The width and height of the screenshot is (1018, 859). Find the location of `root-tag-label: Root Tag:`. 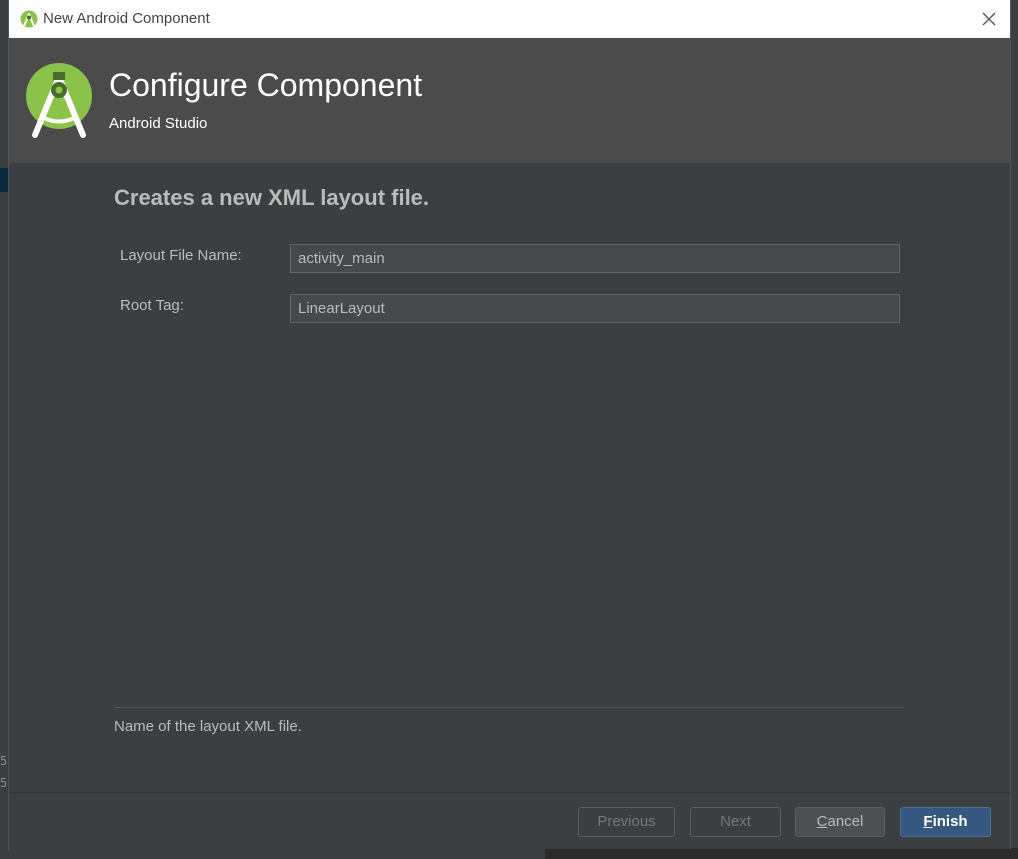

root-tag-label: Root Tag: is located at coordinates (152, 305).